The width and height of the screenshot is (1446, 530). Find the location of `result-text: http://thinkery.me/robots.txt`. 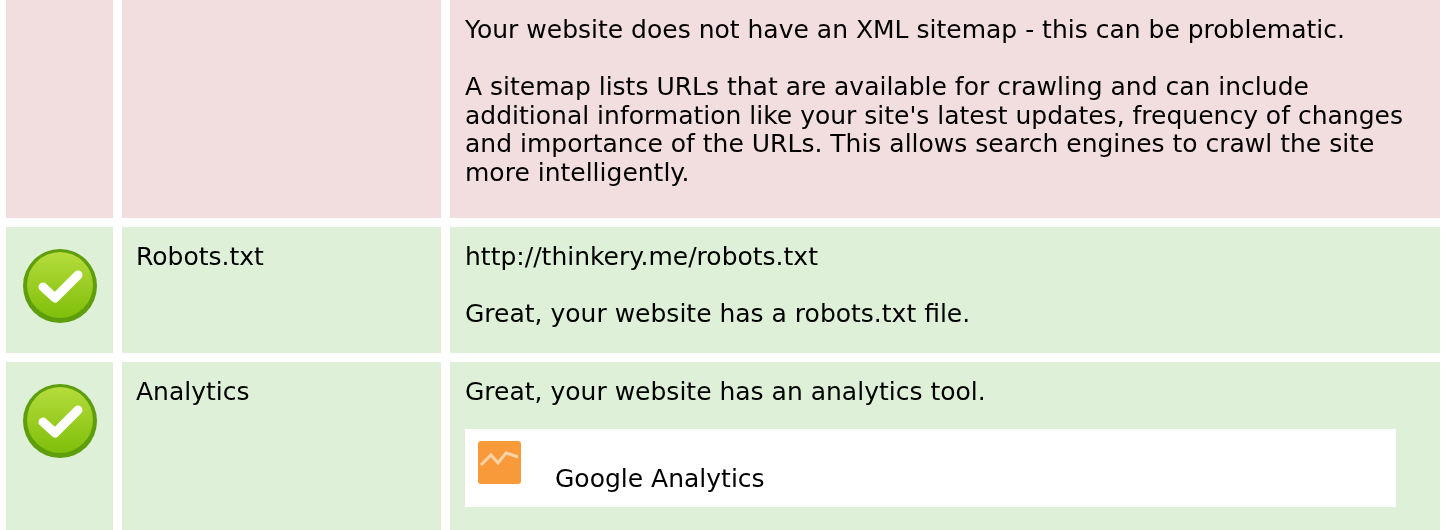

result-text: http://thinkery.me/robots.txt is located at coordinates (642, 257).